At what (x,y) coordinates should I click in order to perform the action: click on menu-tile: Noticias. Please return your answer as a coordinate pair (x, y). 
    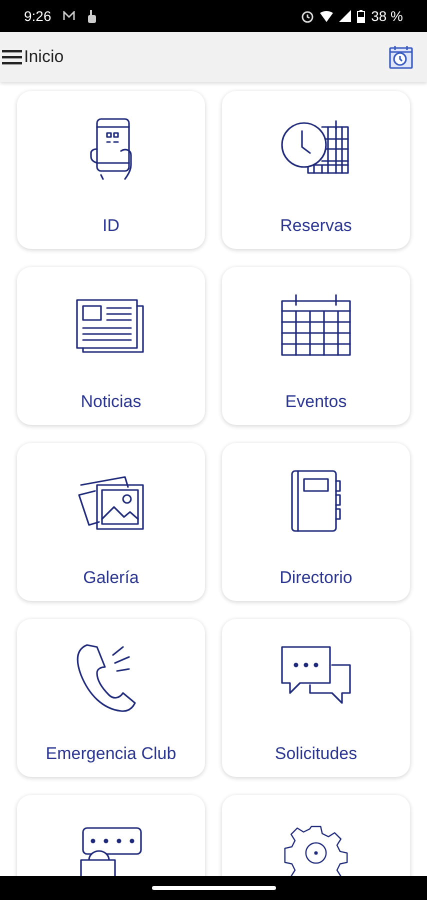
    Looking at the image, I should click on (111, 346).